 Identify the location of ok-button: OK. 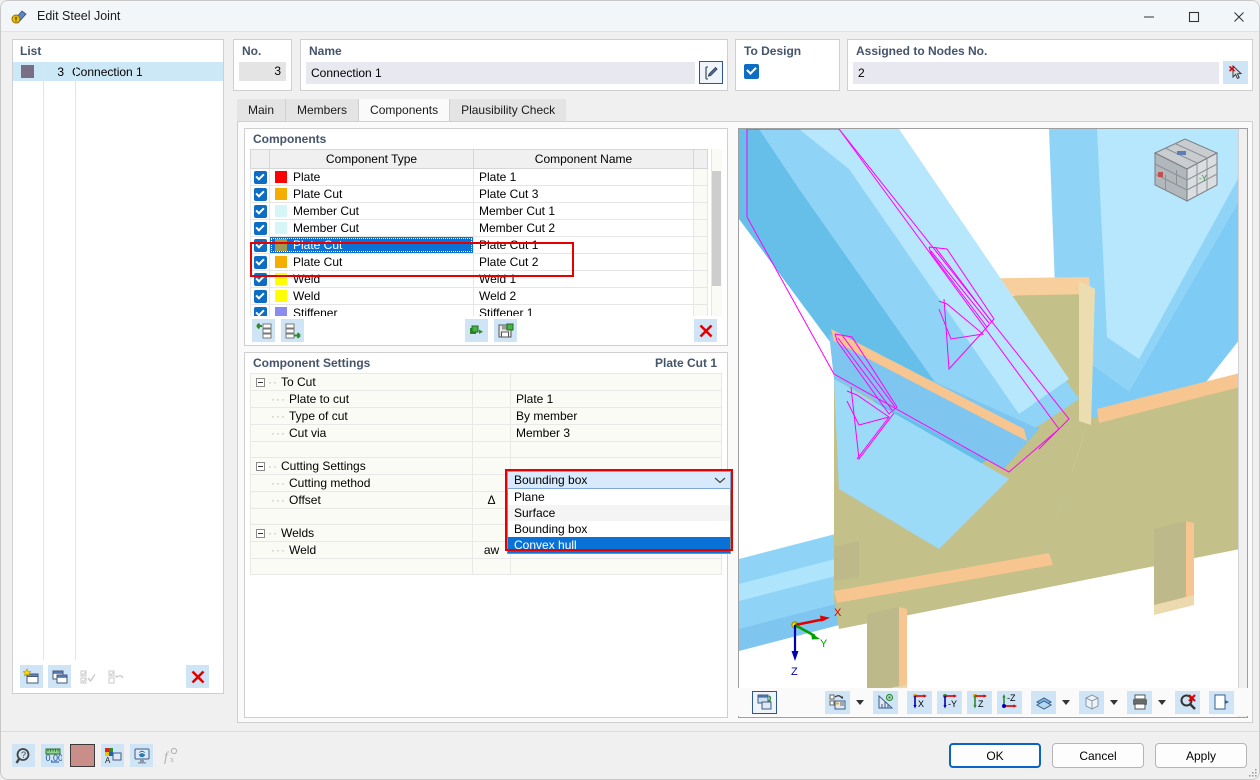
(995, 755).